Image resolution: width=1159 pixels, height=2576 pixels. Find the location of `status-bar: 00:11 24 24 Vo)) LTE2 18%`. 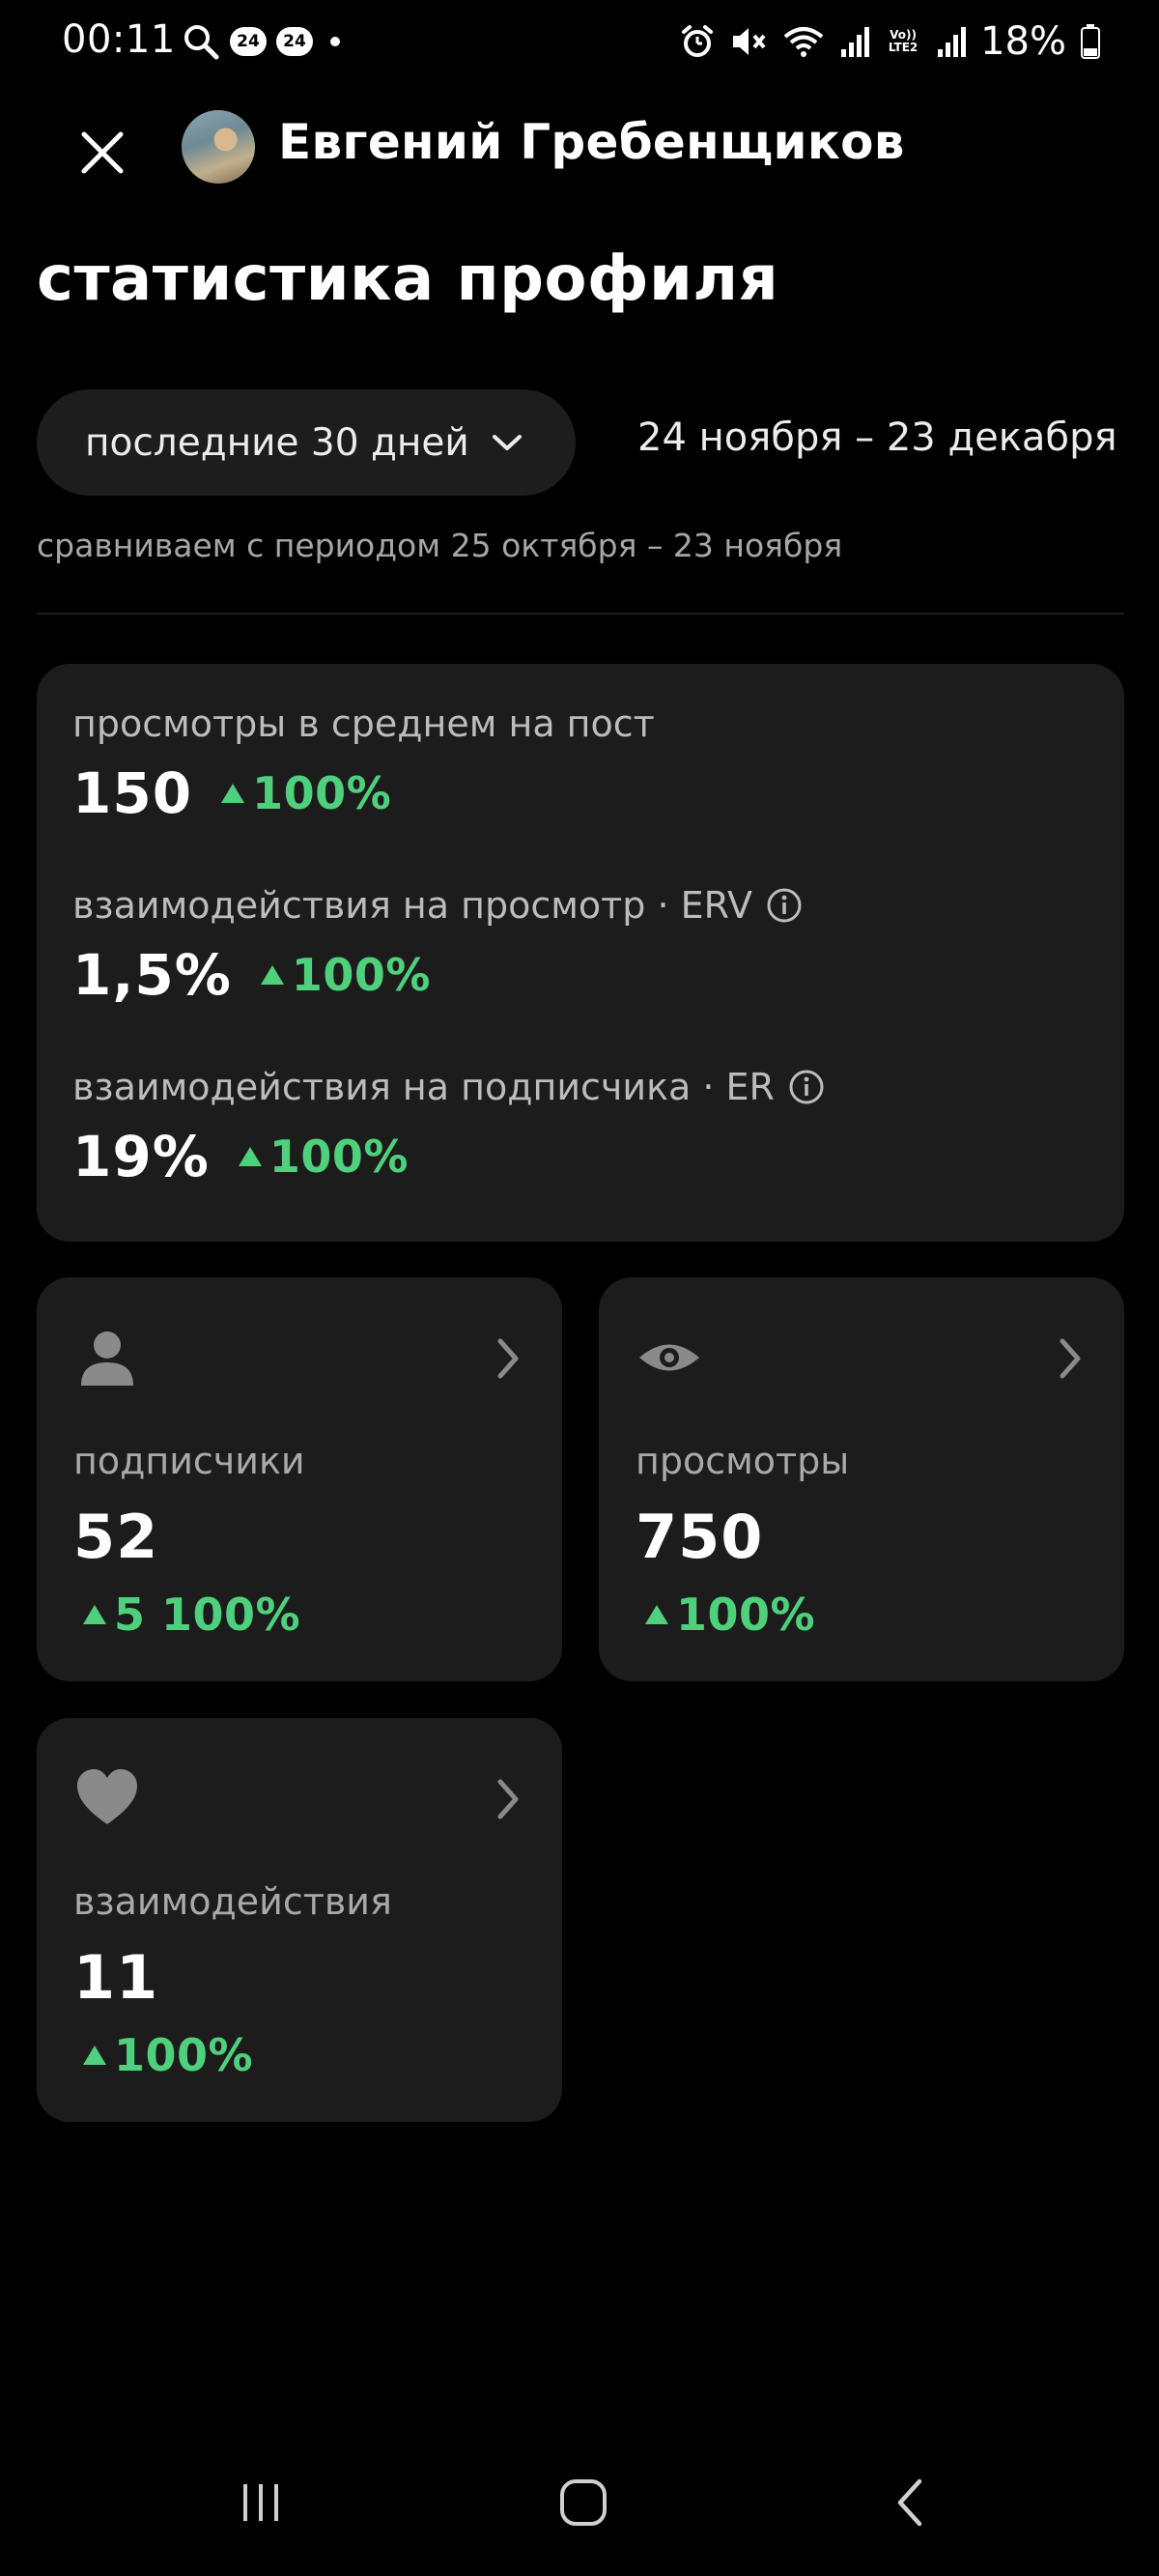

status-bar: 00:11 24 24 Vo)) LTE2 18% is located at coordinates (579, 44).